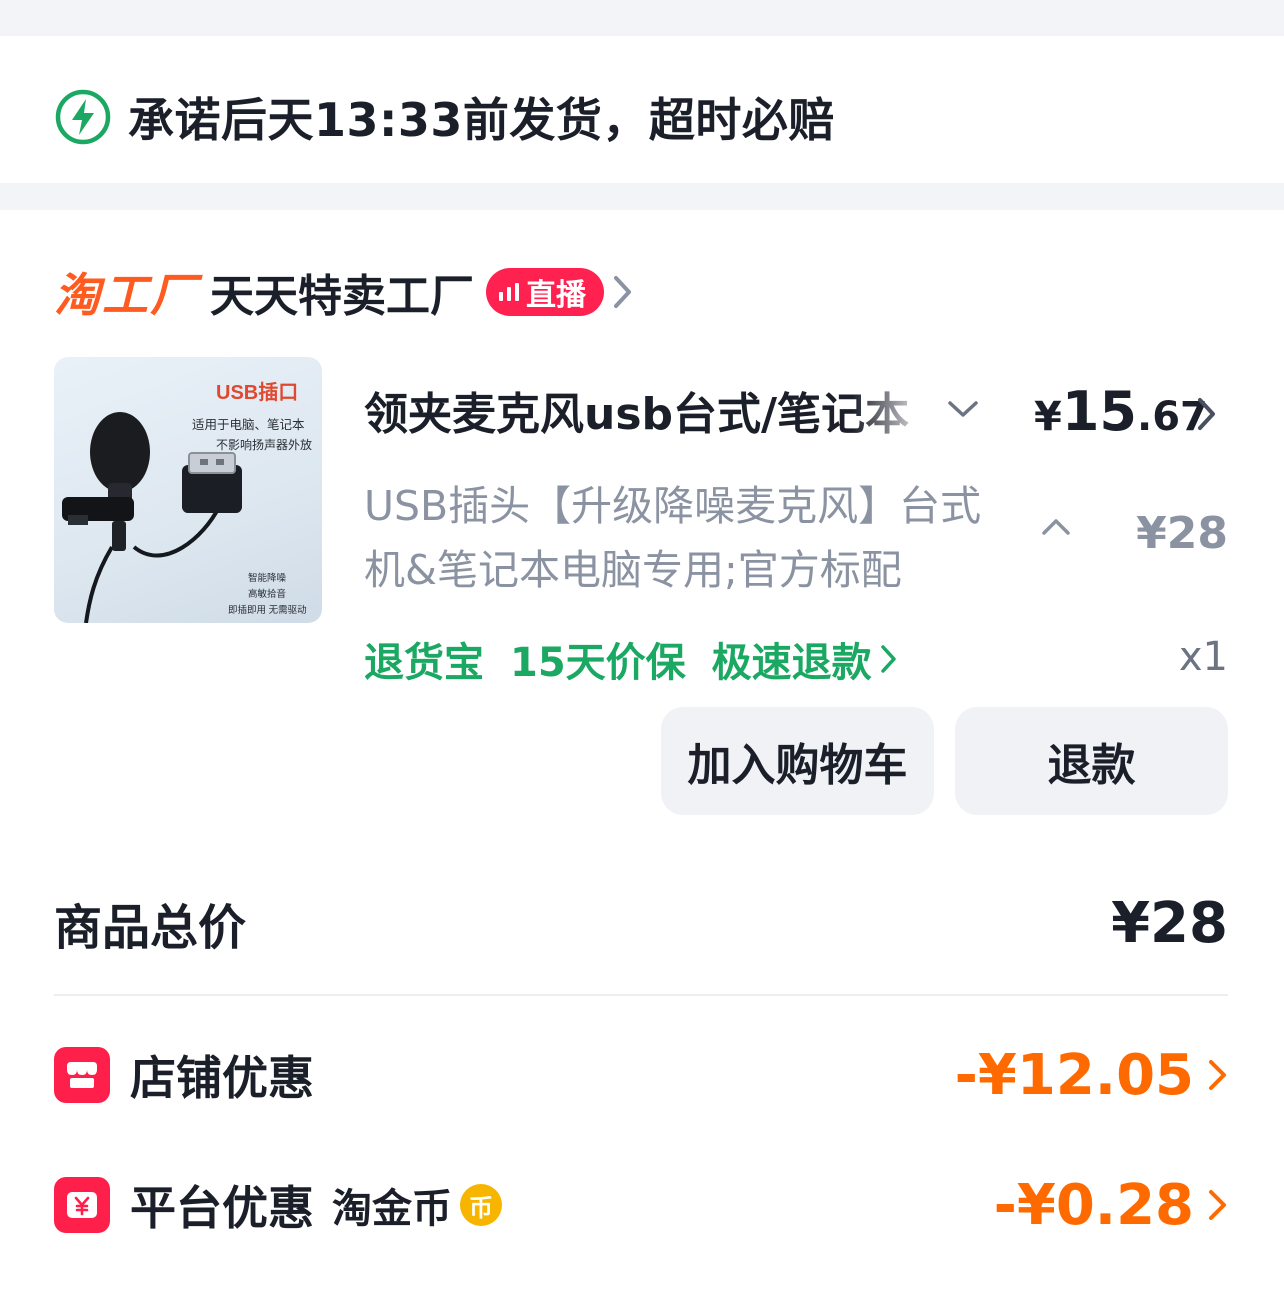  Describe the element at coordinates (424, 663) in the screenshot. I see `service-return-insurance: 退货宝` at that location.